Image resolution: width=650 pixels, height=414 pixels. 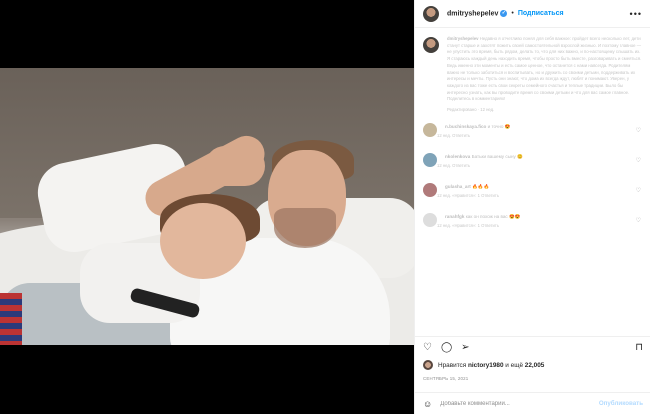 I want to click on comment-text: n.buchinskaya.fico и точно 😍, so click(x=478, y=126).